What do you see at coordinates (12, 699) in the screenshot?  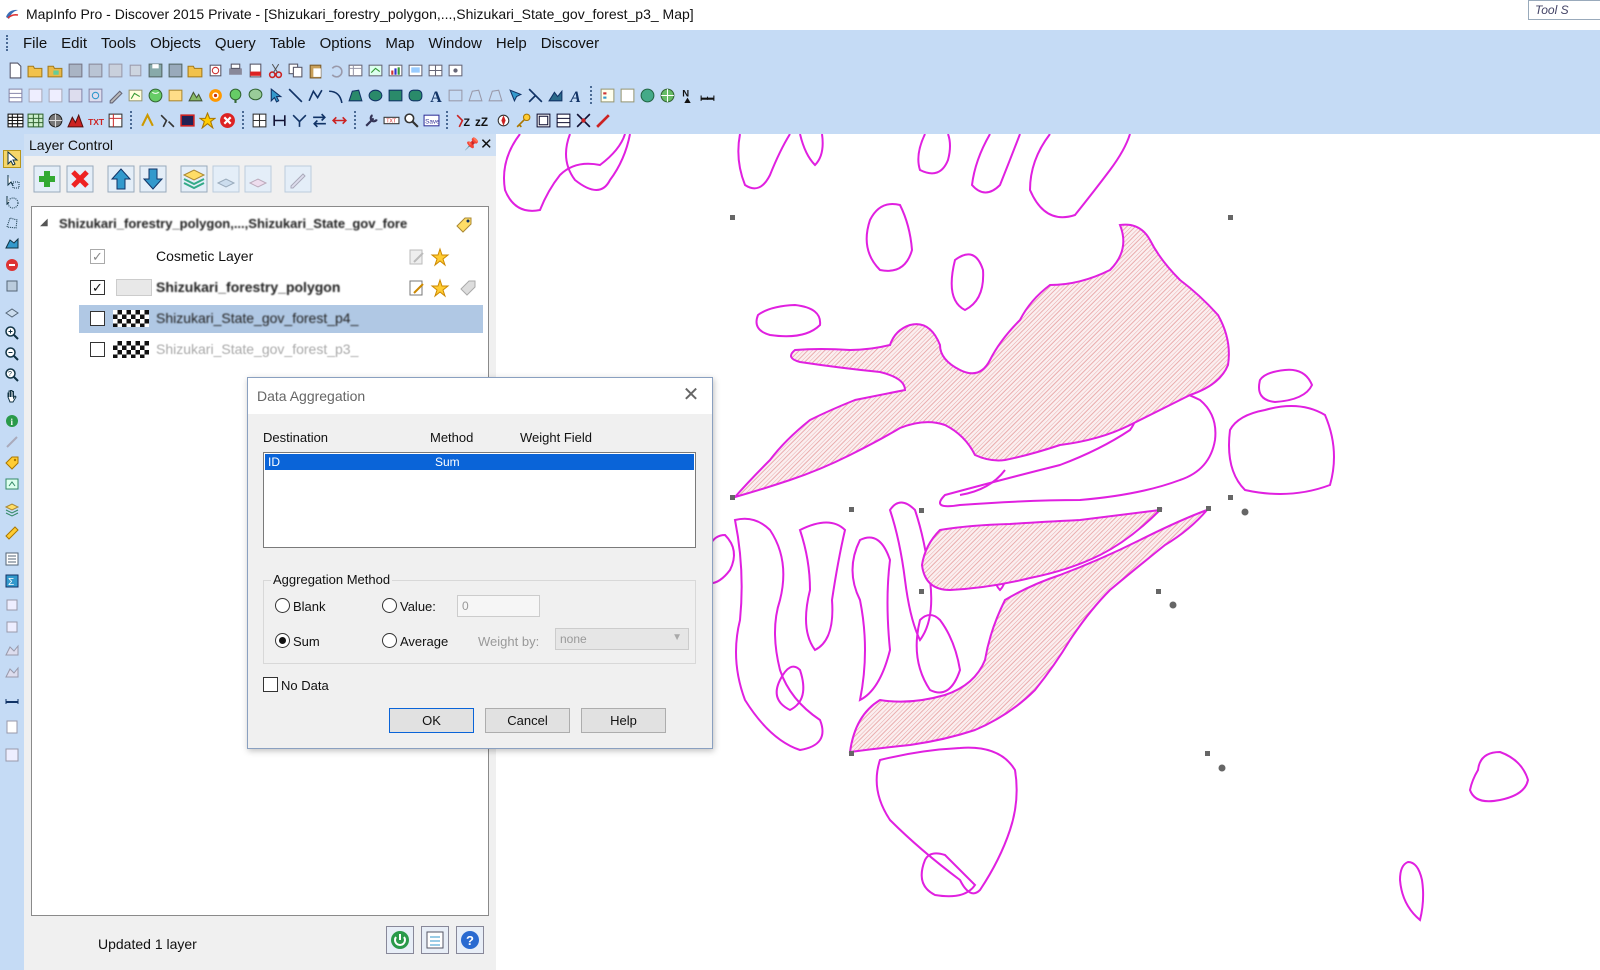 I see `scale-line-icon` at bounding box center [12, 699].